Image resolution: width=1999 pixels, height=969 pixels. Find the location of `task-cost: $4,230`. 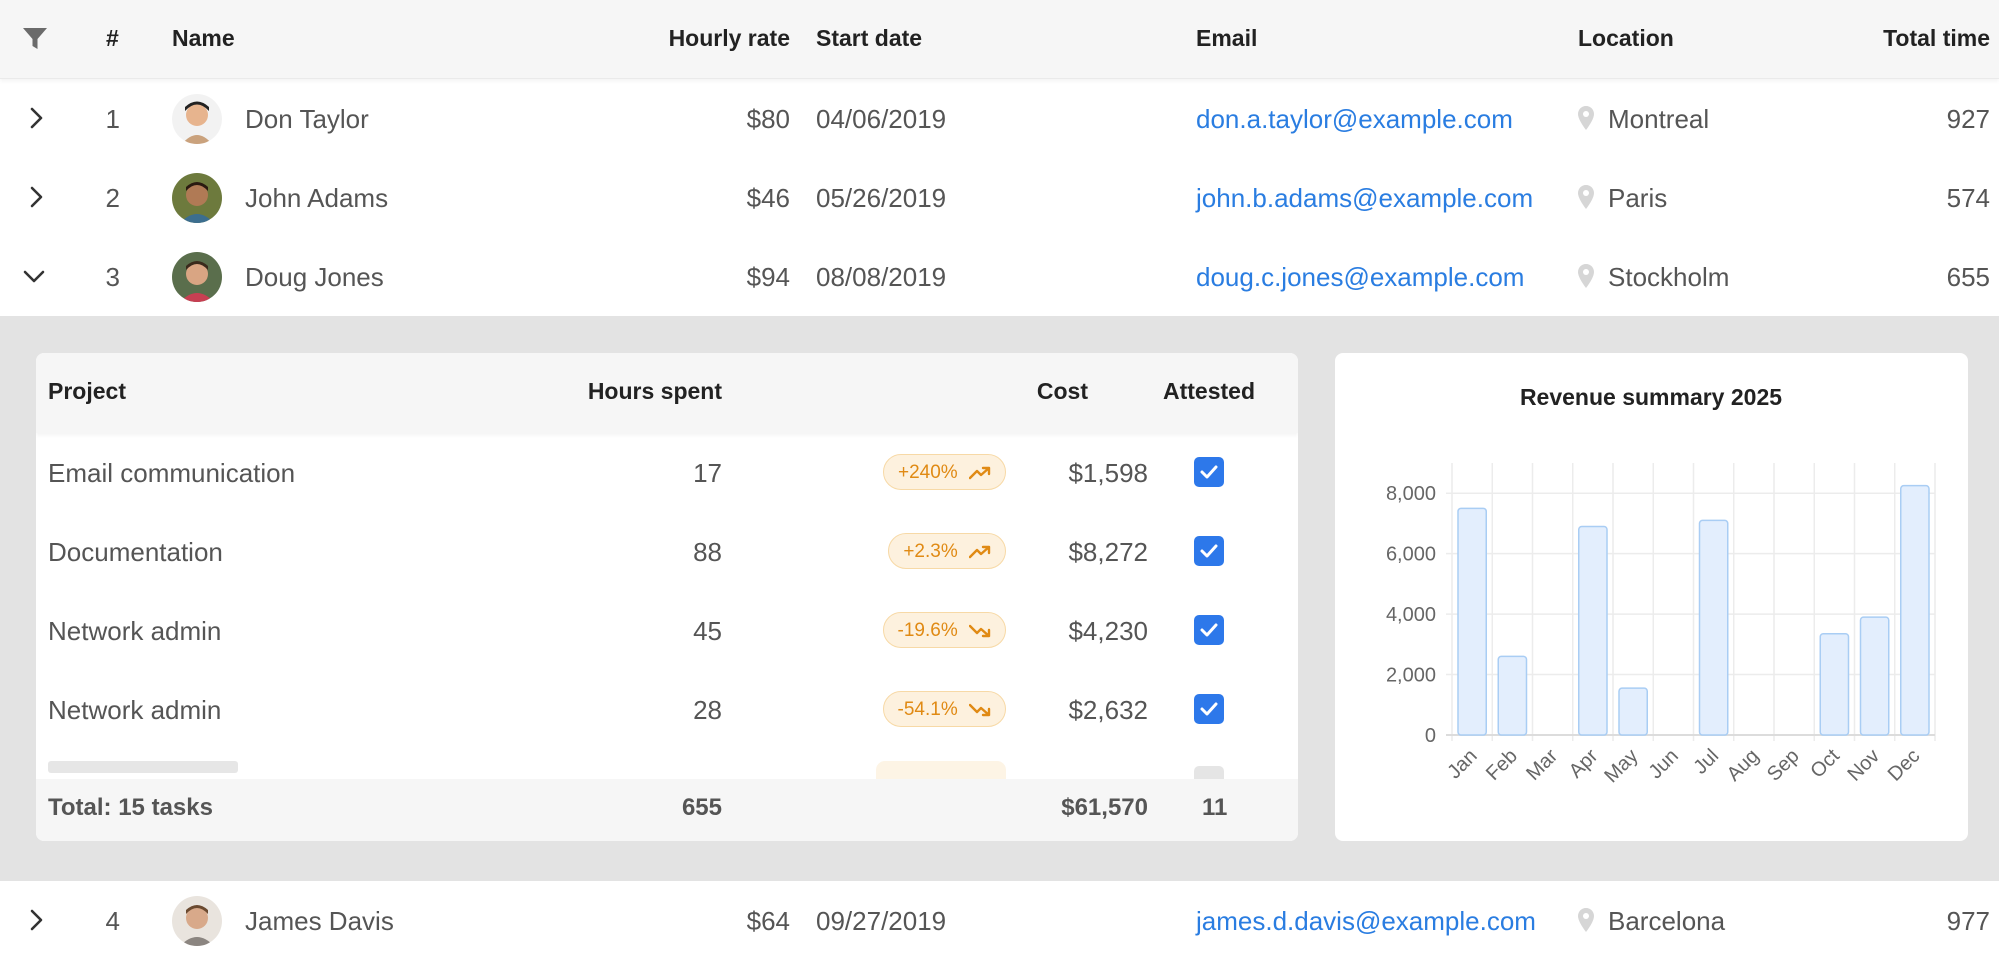

task-cost: $4,230 is located at coordinates (1108, 631).